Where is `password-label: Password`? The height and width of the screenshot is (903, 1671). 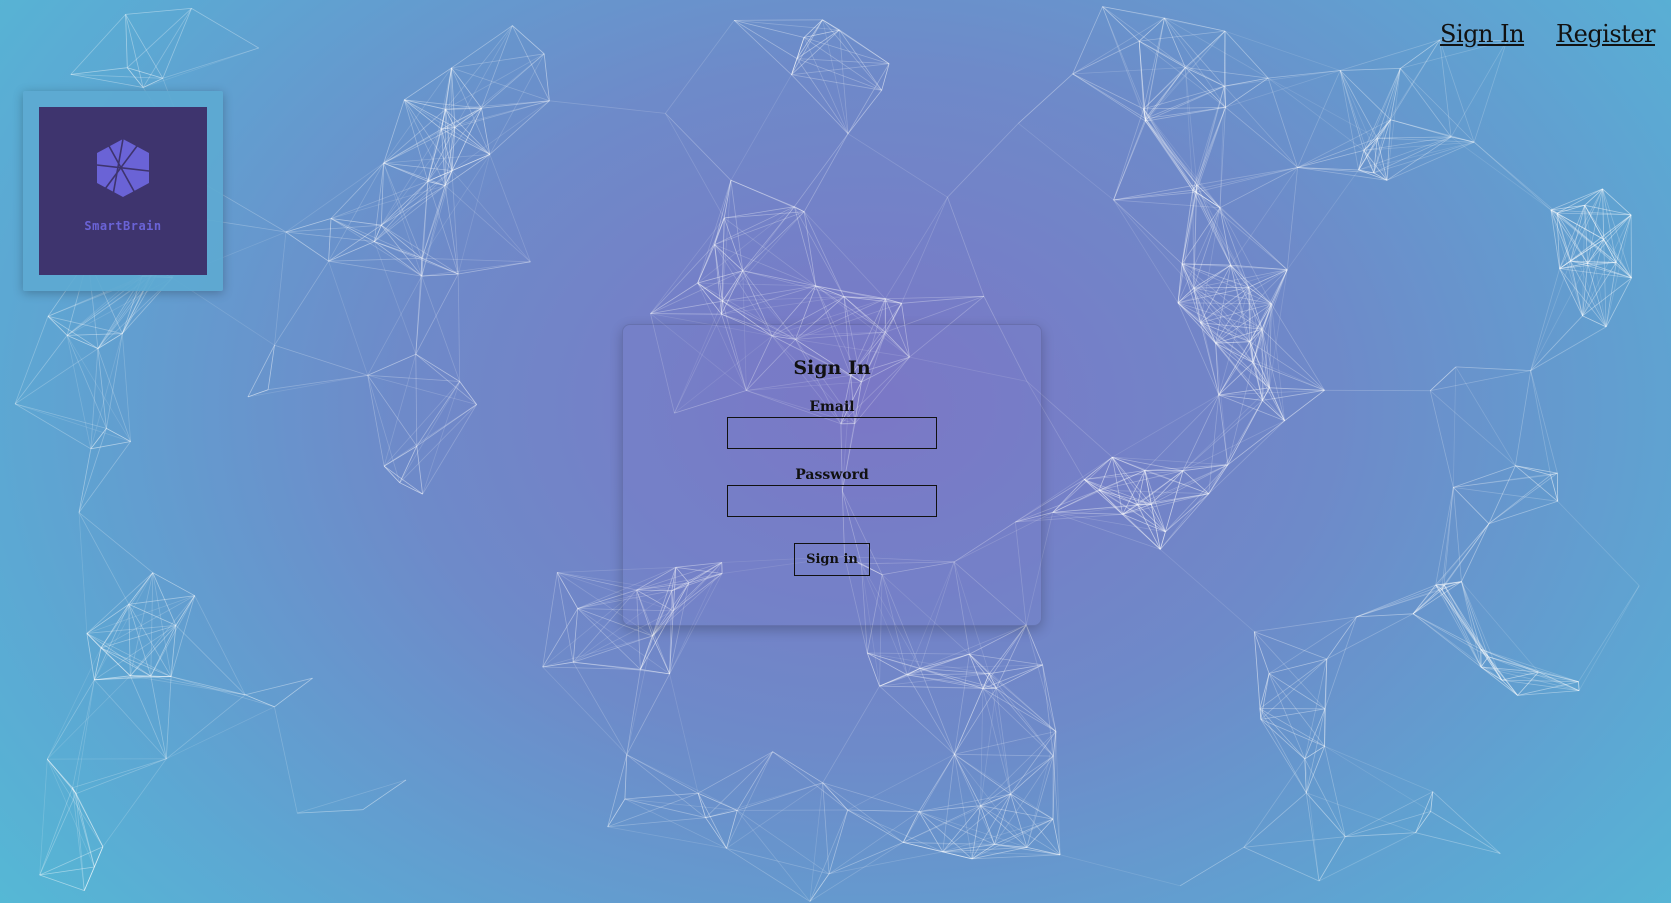
password-label: Password is located at coordinates (832, 475).